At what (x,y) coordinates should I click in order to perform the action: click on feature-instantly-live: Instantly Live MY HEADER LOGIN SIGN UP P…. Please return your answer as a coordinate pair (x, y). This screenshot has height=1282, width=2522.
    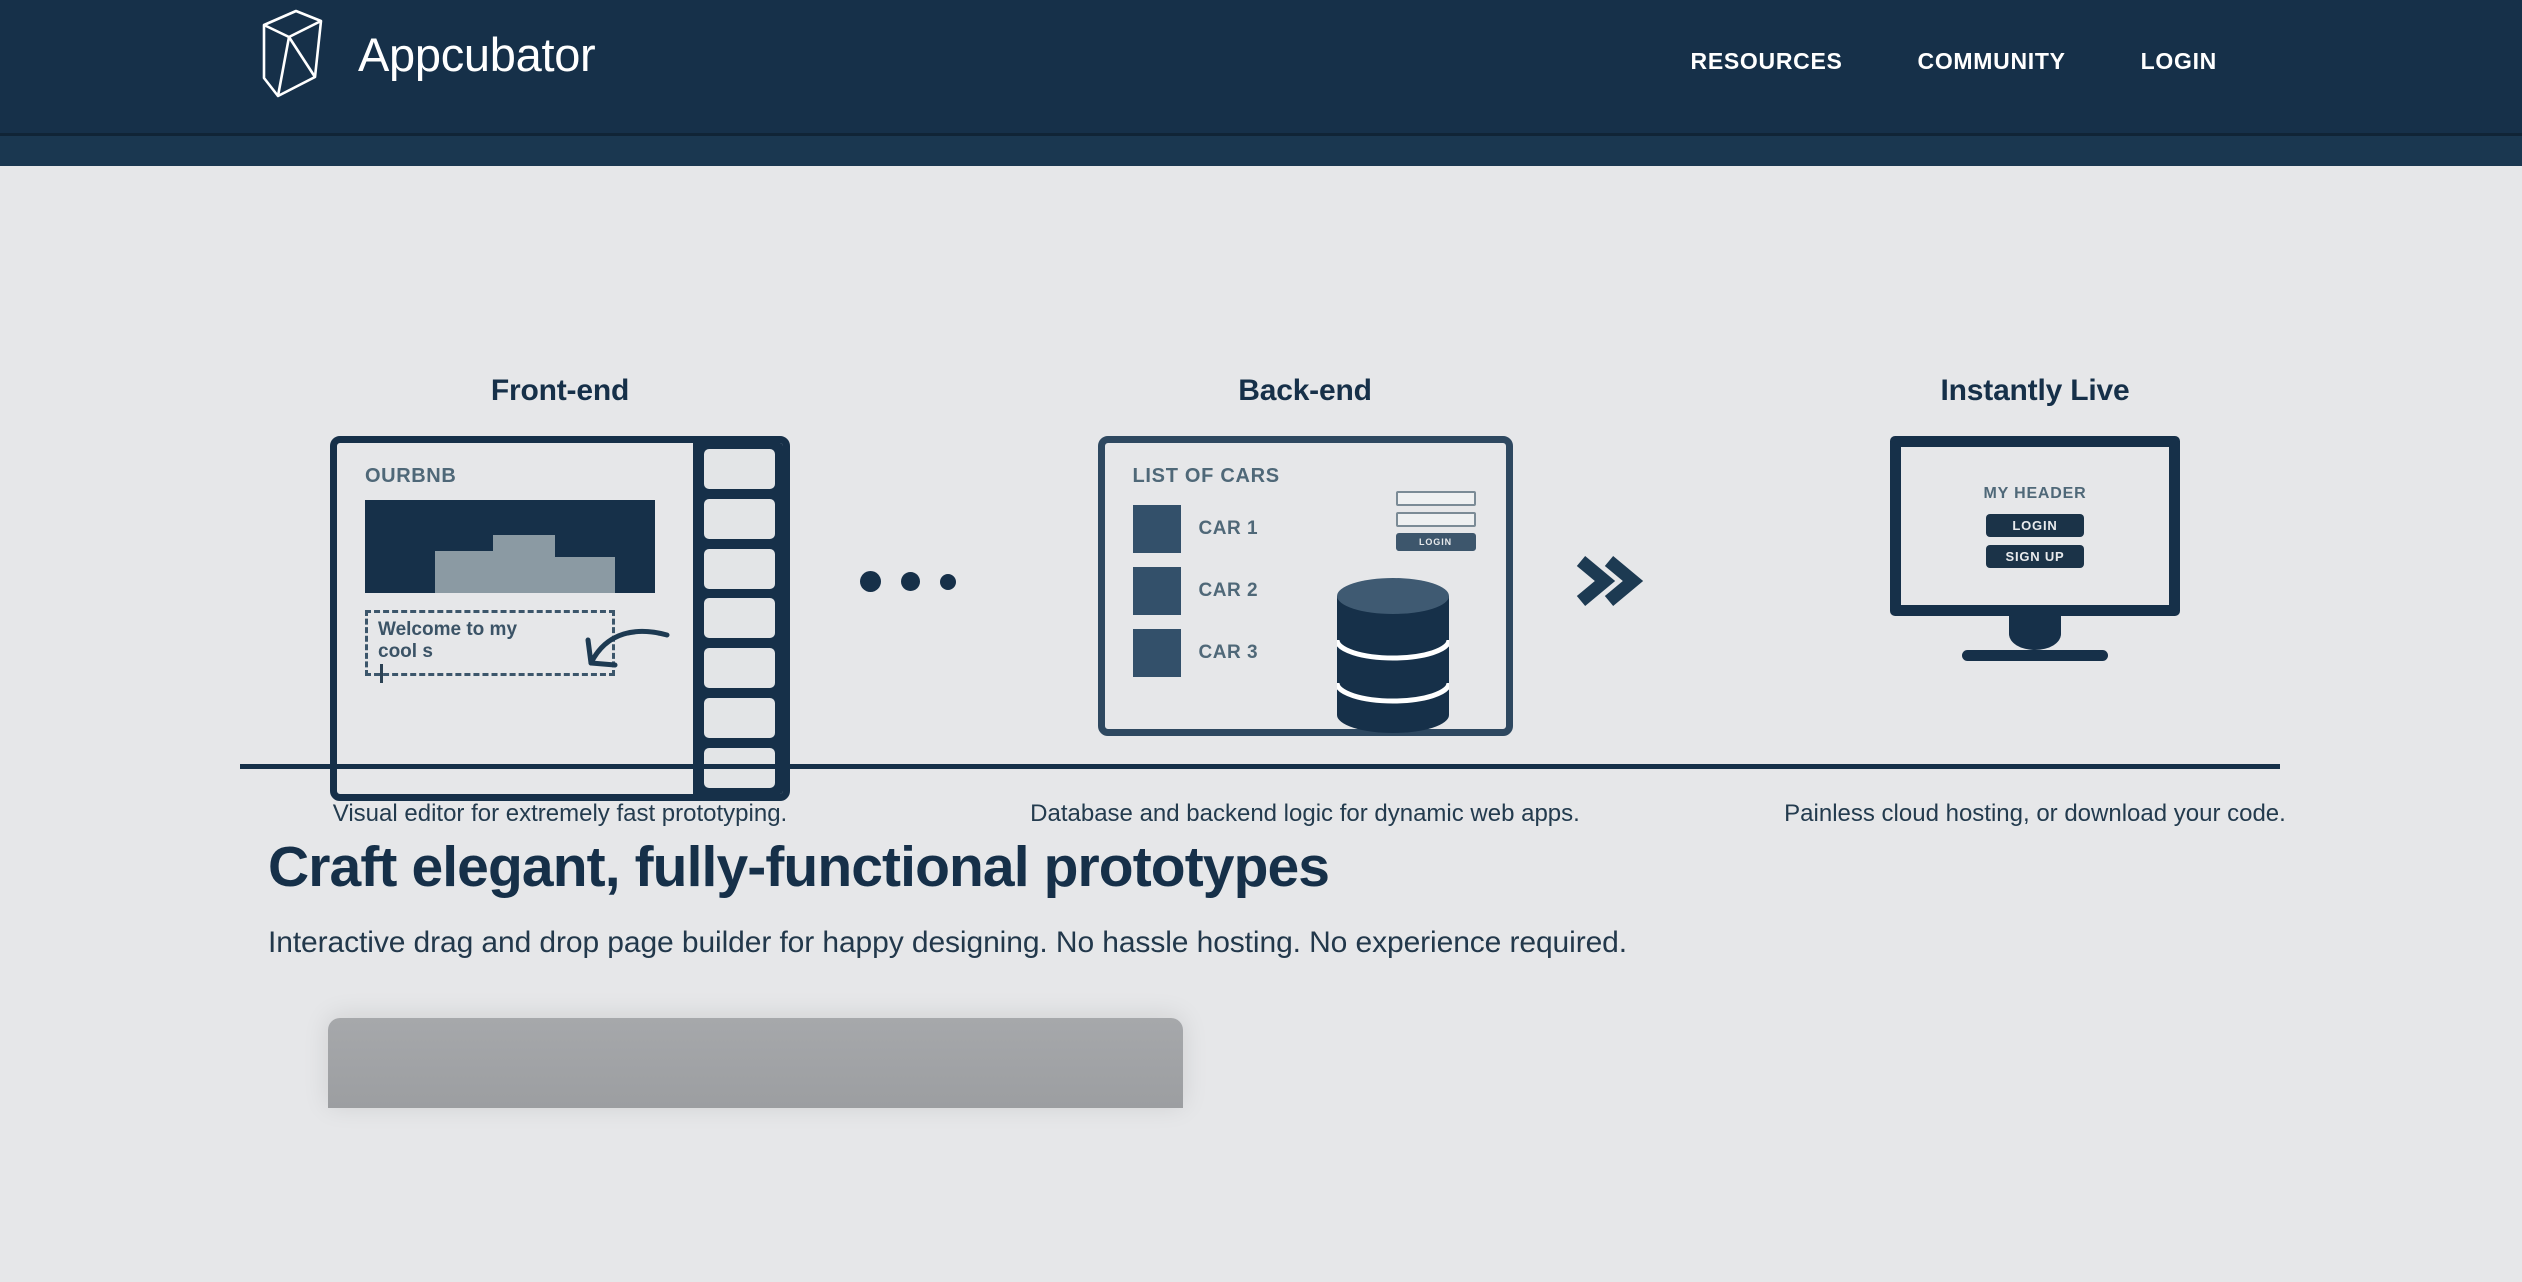
    Looking at the image, I should click on (2035, 600).